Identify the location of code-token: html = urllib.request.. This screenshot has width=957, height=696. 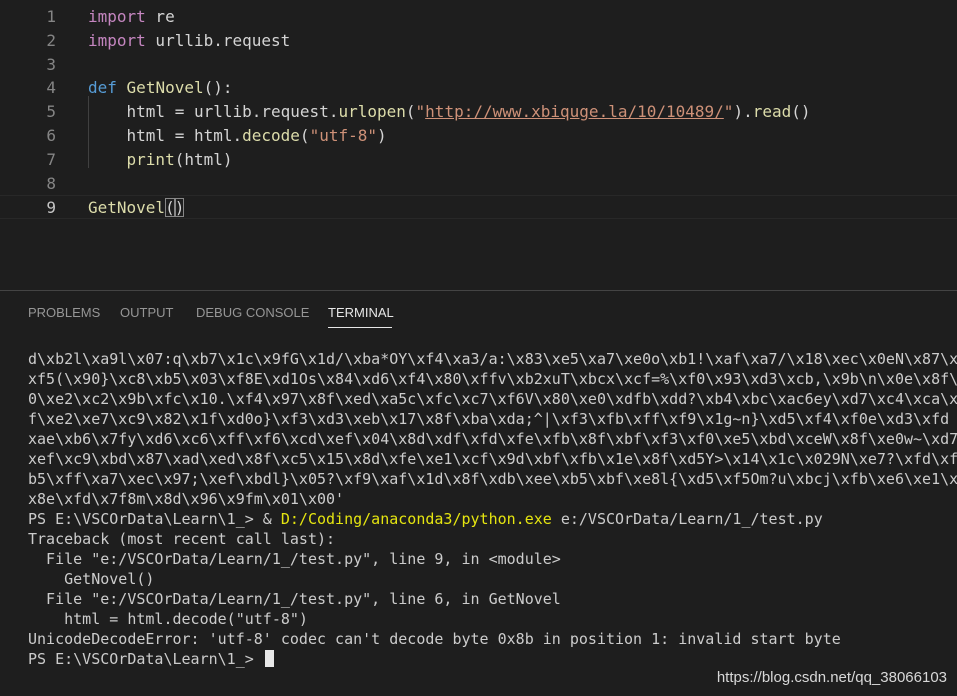
(213, 112).